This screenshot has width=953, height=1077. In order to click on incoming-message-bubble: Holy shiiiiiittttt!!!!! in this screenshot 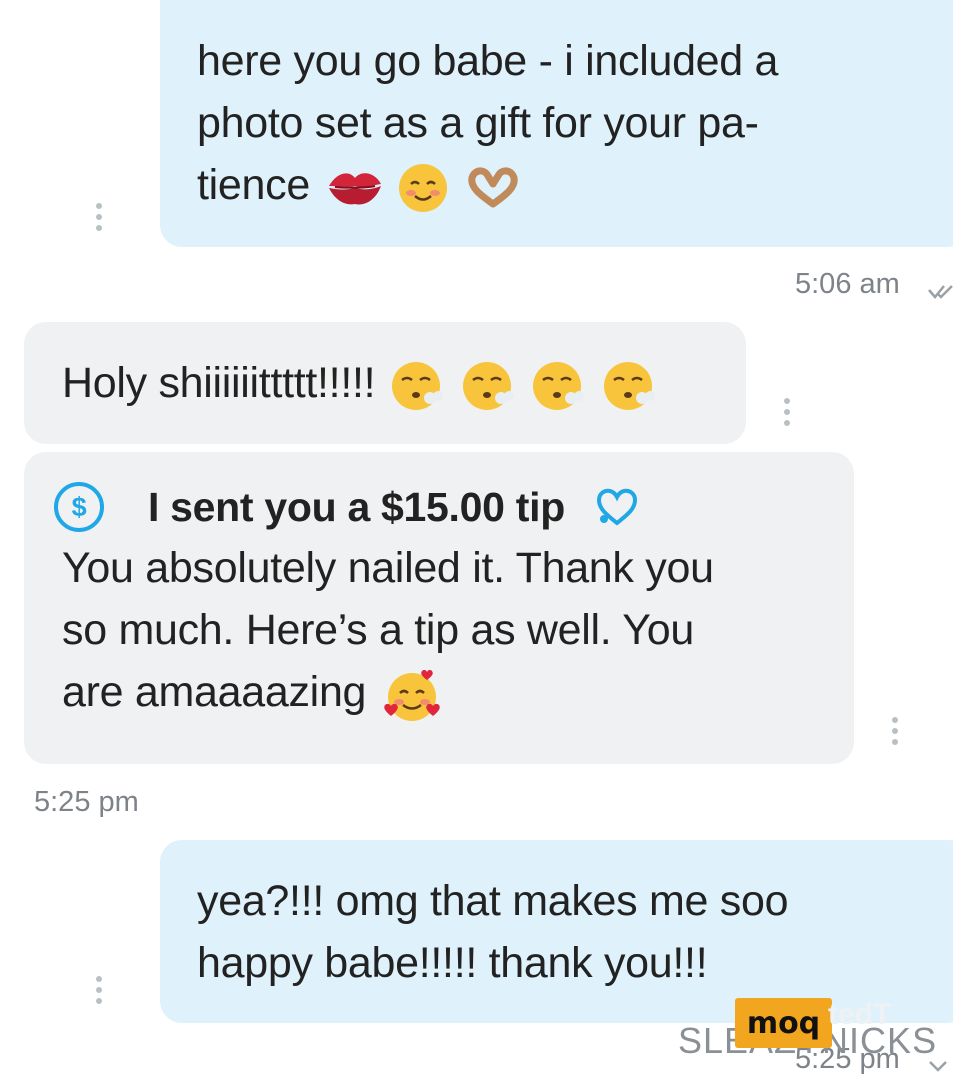, I will do `click(385, 383)`.